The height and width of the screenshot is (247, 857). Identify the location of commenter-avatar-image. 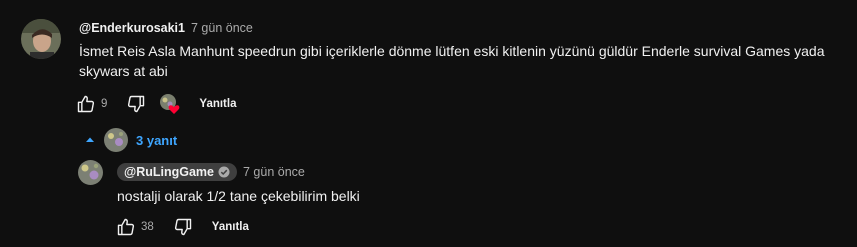
(41, 39).